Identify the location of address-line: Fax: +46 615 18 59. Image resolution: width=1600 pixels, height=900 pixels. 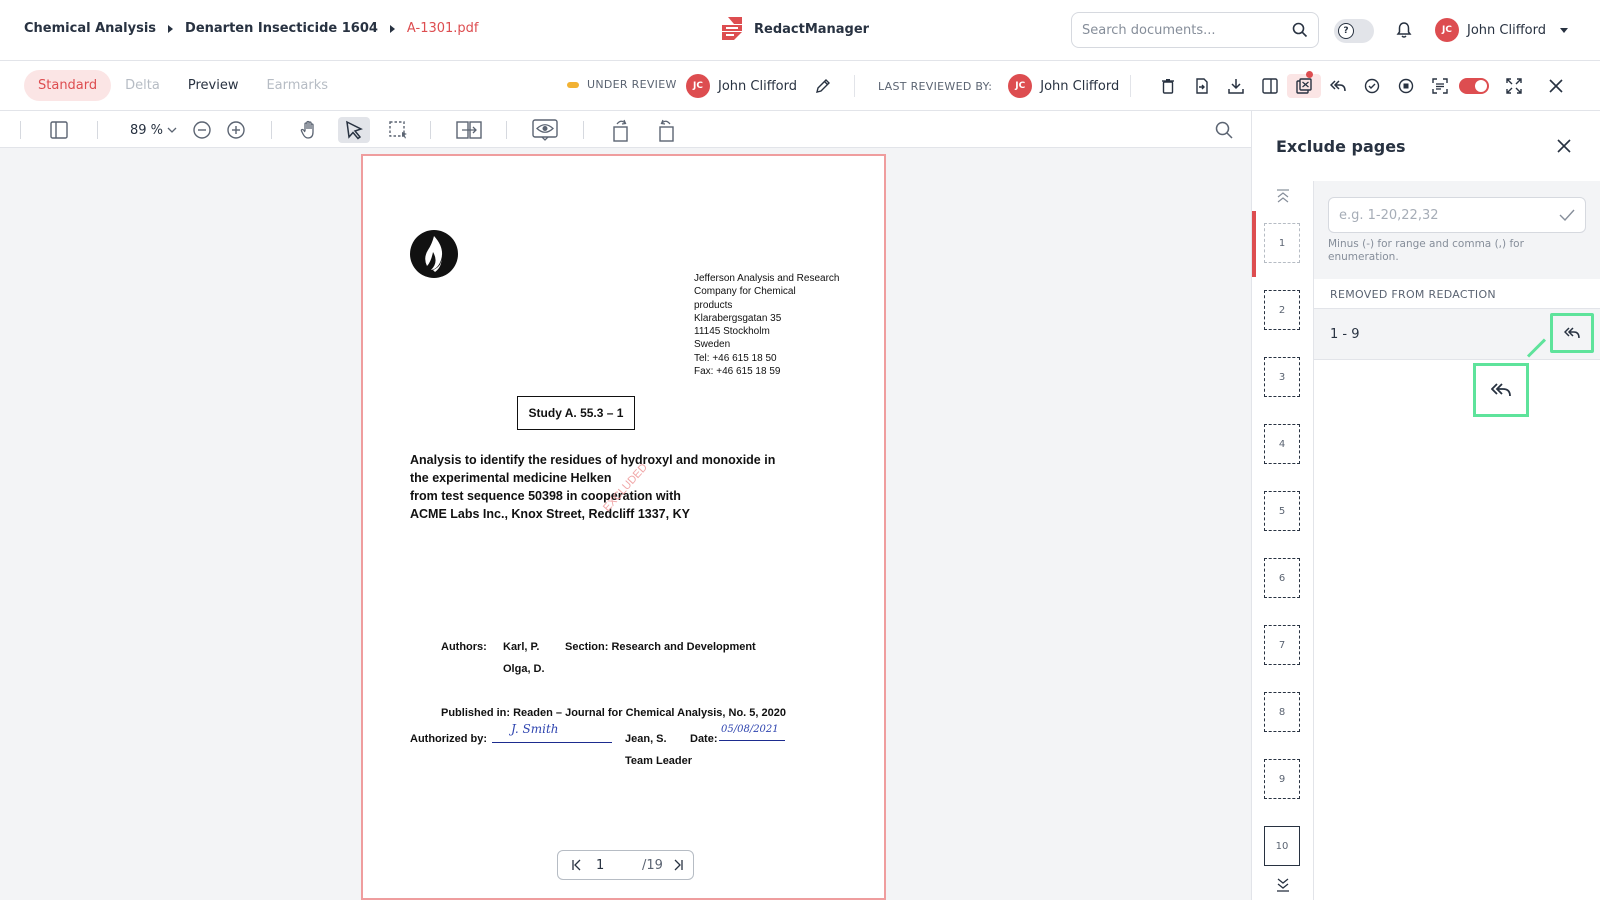
(737, 372).